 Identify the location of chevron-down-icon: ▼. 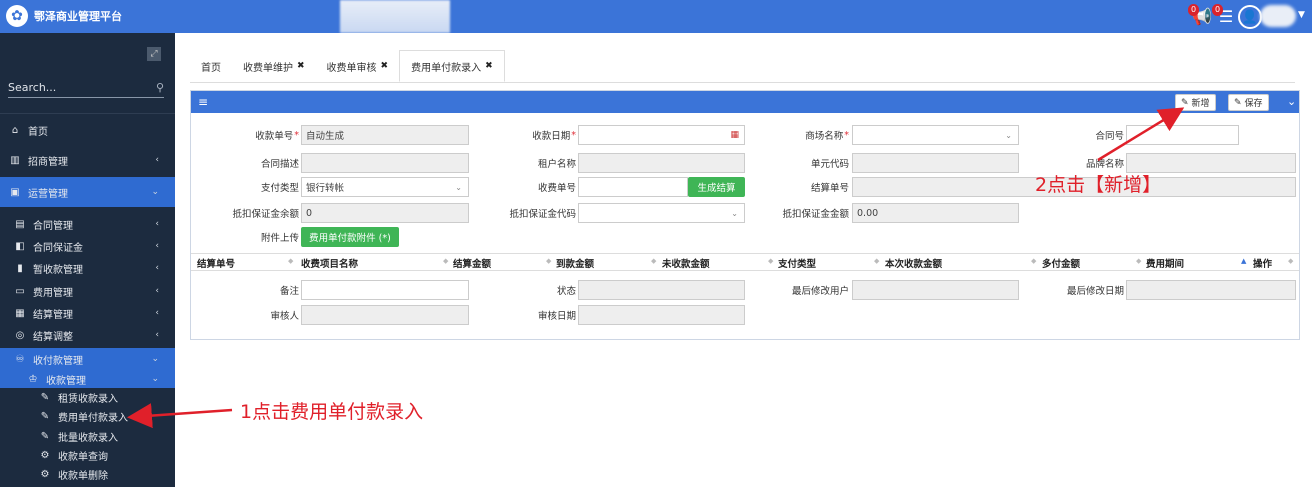
(1301, 15).